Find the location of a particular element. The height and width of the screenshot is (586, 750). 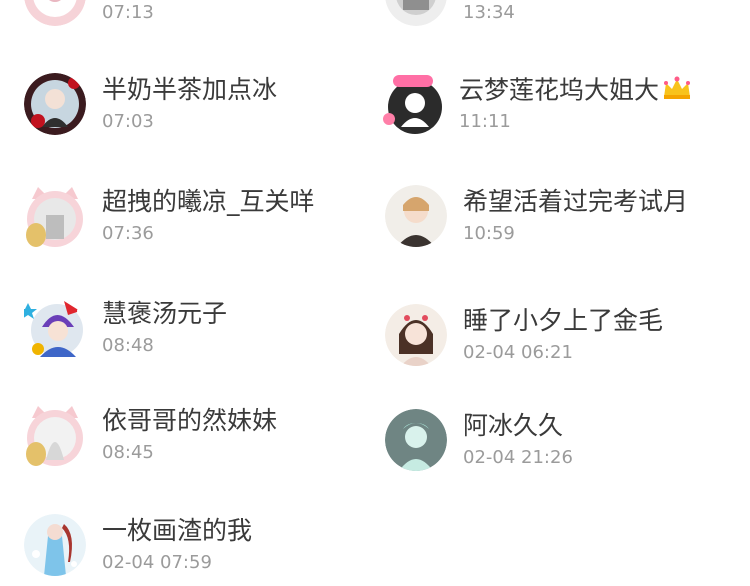

message-time: 02-04 21:26 is located at coordinates (518, 457).